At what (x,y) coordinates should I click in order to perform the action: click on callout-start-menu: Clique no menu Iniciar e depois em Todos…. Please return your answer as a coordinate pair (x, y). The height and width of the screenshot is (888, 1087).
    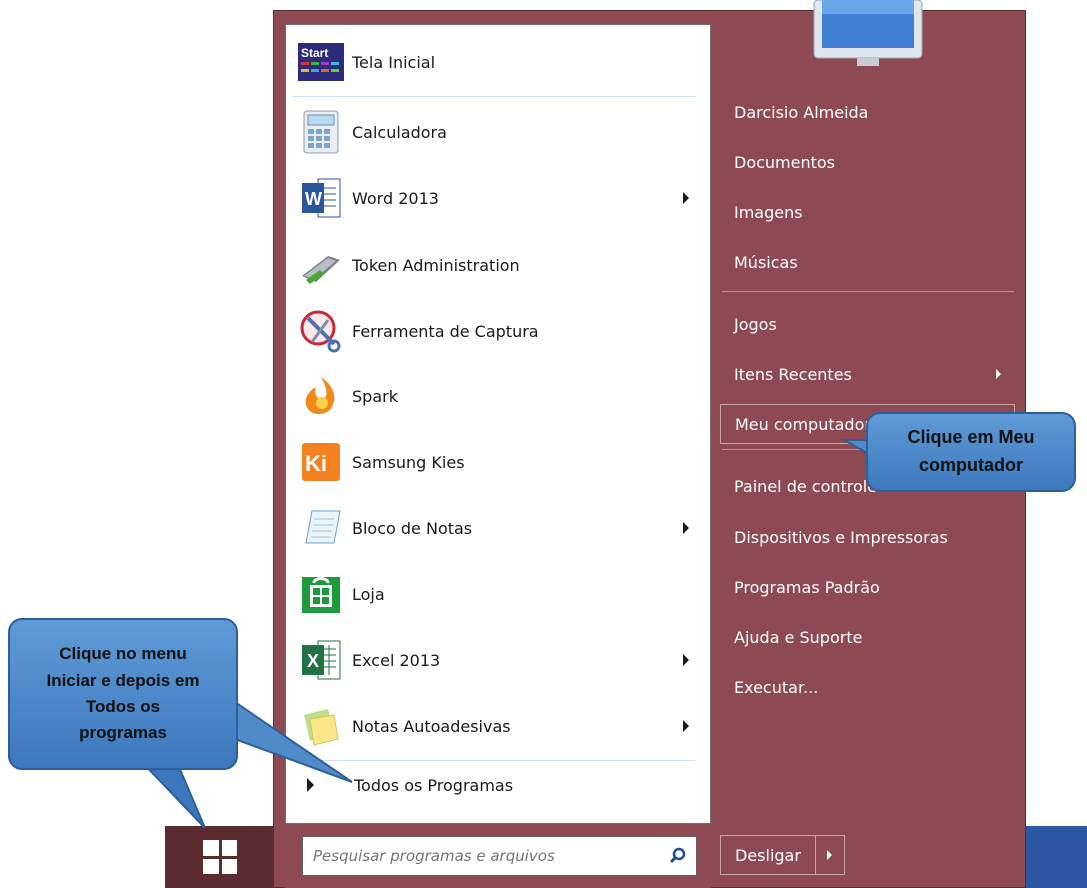
    Looking at the image, I should click on (123, 694).